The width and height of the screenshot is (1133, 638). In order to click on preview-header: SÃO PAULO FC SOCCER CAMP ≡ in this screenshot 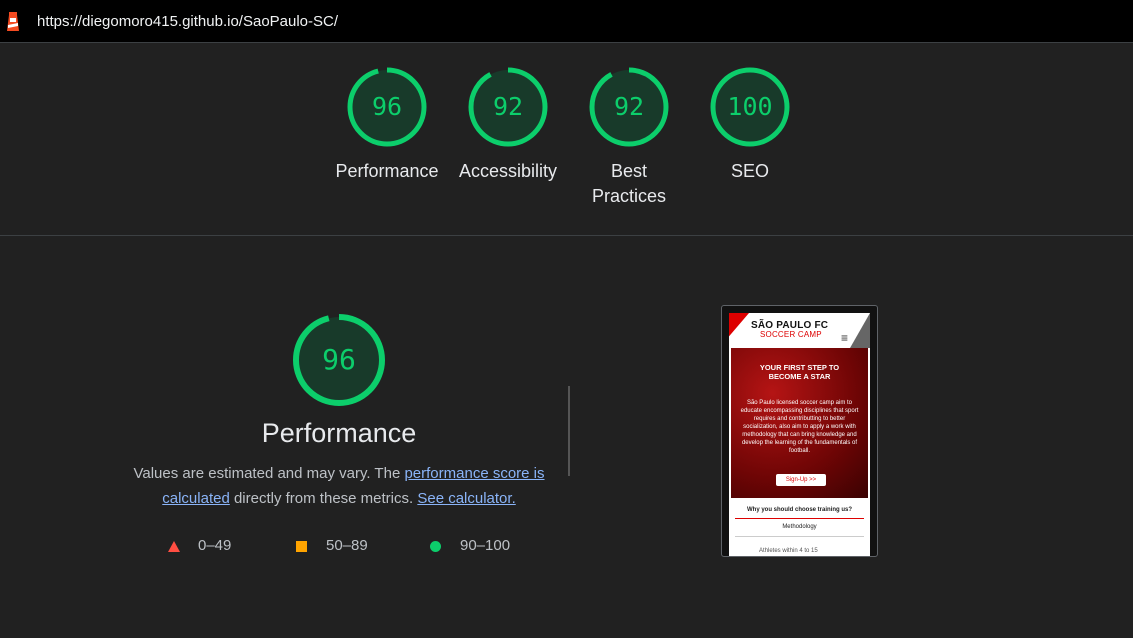, I will do `click(799, 330)`.